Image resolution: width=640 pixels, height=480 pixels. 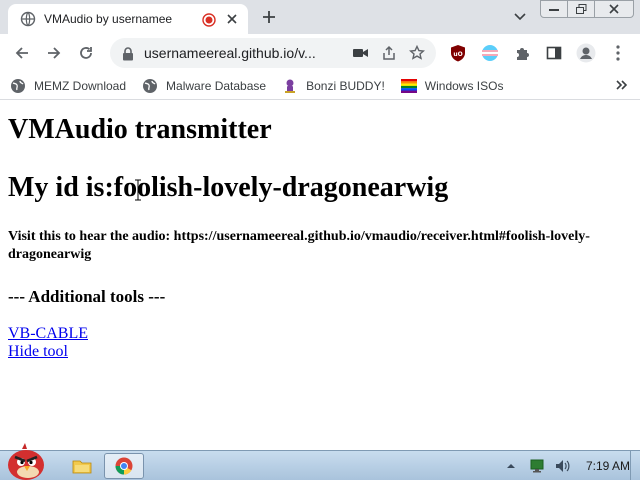 What do you see at coordinates (581, 9) in the screenshot?
I see `restore-button` at bounding box center [581, 9].